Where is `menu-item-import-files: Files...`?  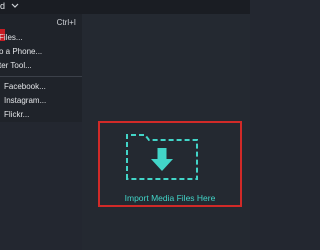 menu-item-import-files: Files... is located at coordinates (41, 37).